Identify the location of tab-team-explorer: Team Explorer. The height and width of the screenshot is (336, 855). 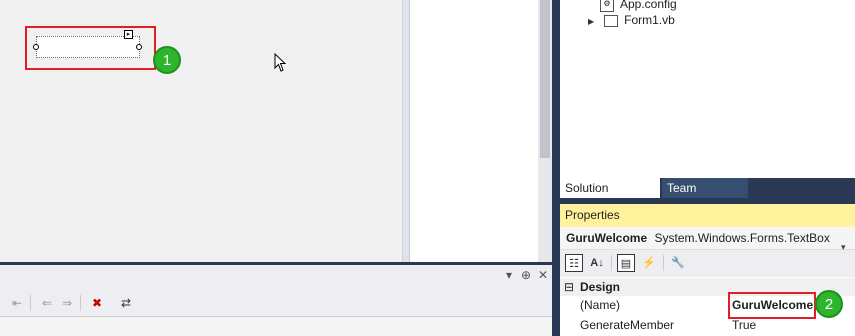
(705, 196).